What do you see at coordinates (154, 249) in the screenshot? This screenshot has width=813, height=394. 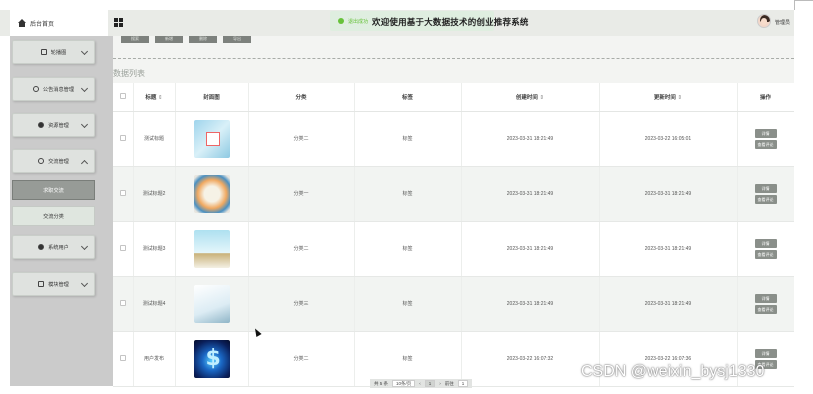 I see `row-title: 测试标题3` at bounding box center [154, 249].